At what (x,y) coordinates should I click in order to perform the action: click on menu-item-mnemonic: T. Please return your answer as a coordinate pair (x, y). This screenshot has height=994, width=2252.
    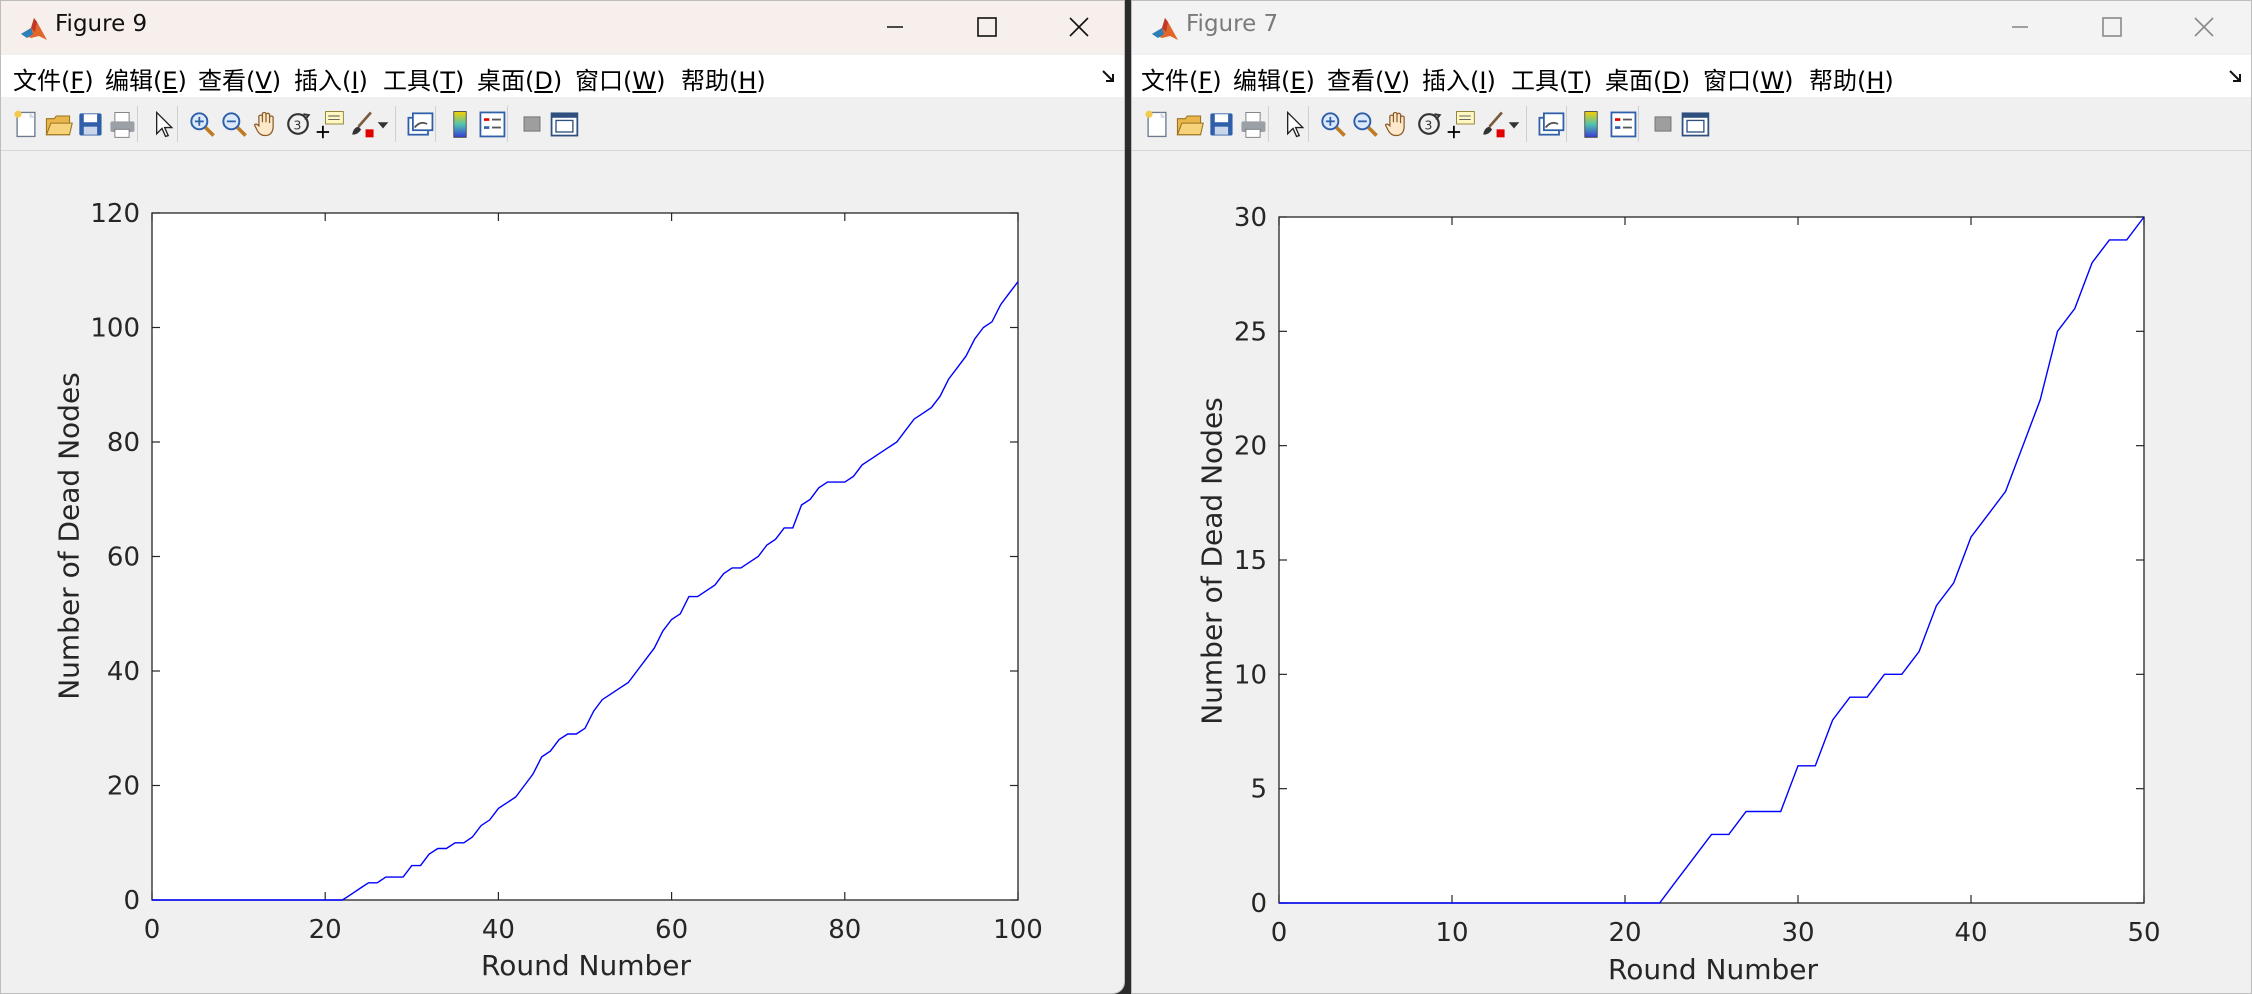
    Looking at the image, I should click on (448, 81).